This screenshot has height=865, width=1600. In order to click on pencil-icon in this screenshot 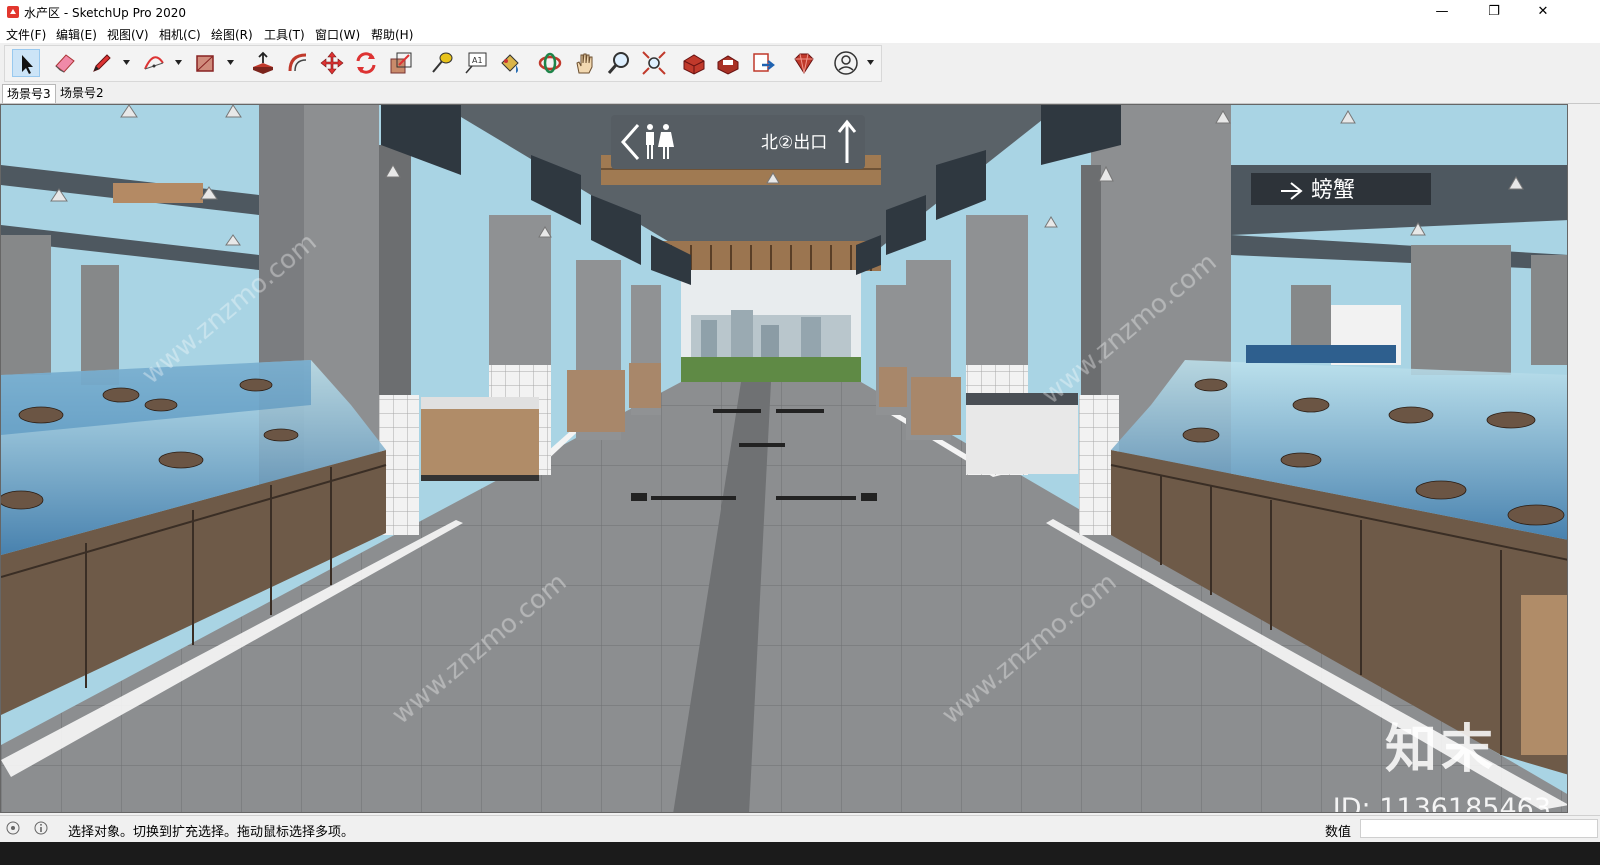, I will do `click(102, 63)`.